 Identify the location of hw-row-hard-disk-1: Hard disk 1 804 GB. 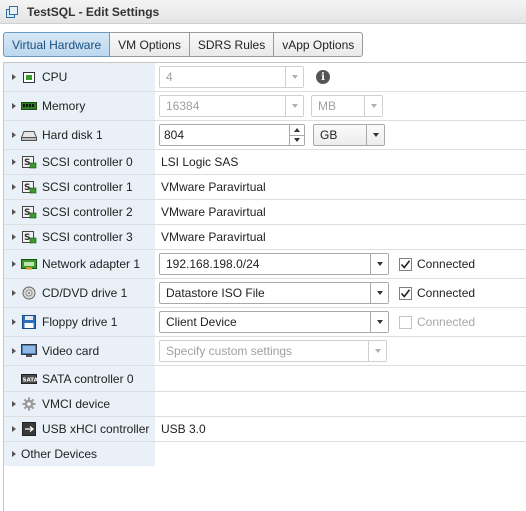
(265, 135).